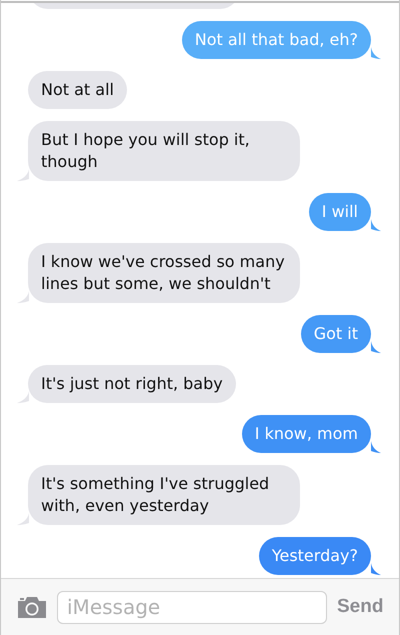  Describe the element at coordinates (360, 607) in the screenshot. I see `send-button: Send` at that location.